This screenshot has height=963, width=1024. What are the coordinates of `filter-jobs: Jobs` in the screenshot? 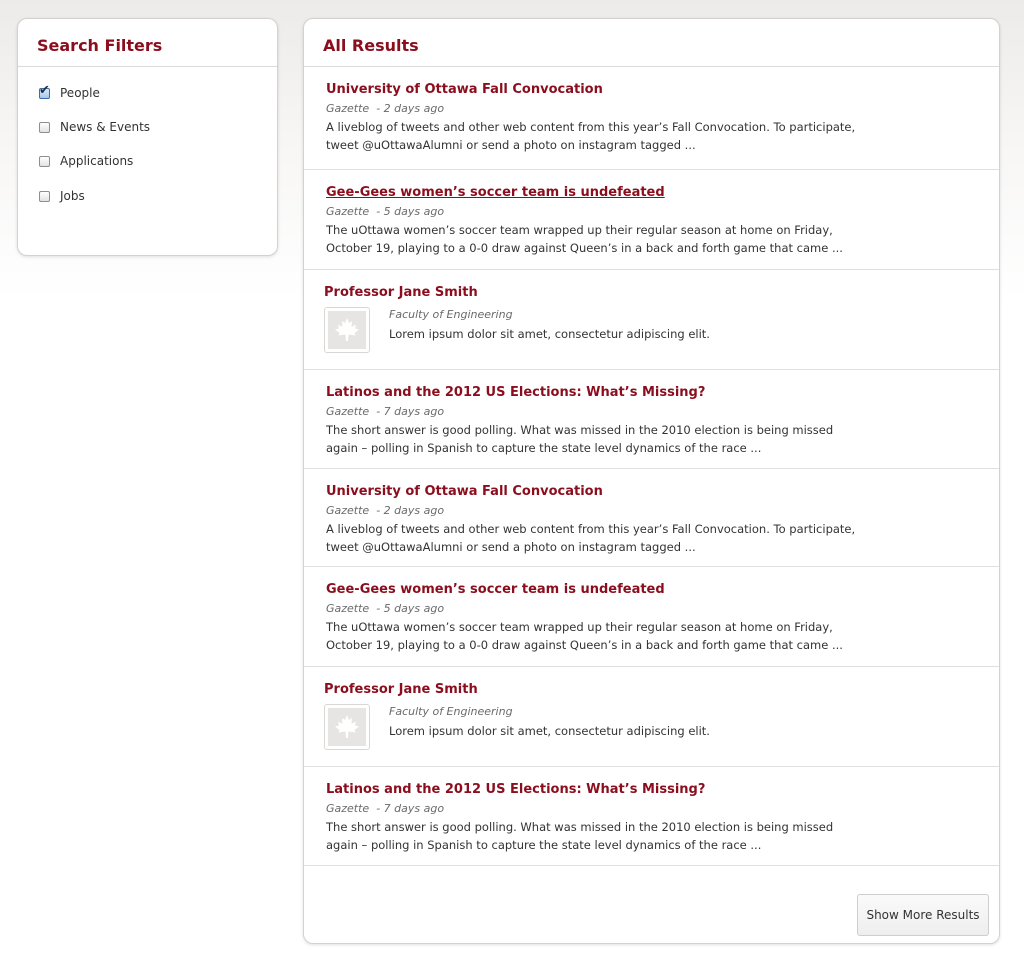 It's located at (62, 196).